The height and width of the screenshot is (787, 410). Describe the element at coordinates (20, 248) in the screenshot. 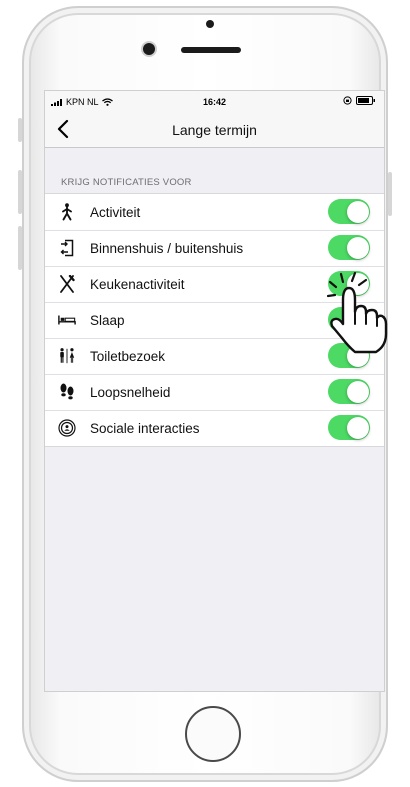

I see `volume-down-button` at that location.